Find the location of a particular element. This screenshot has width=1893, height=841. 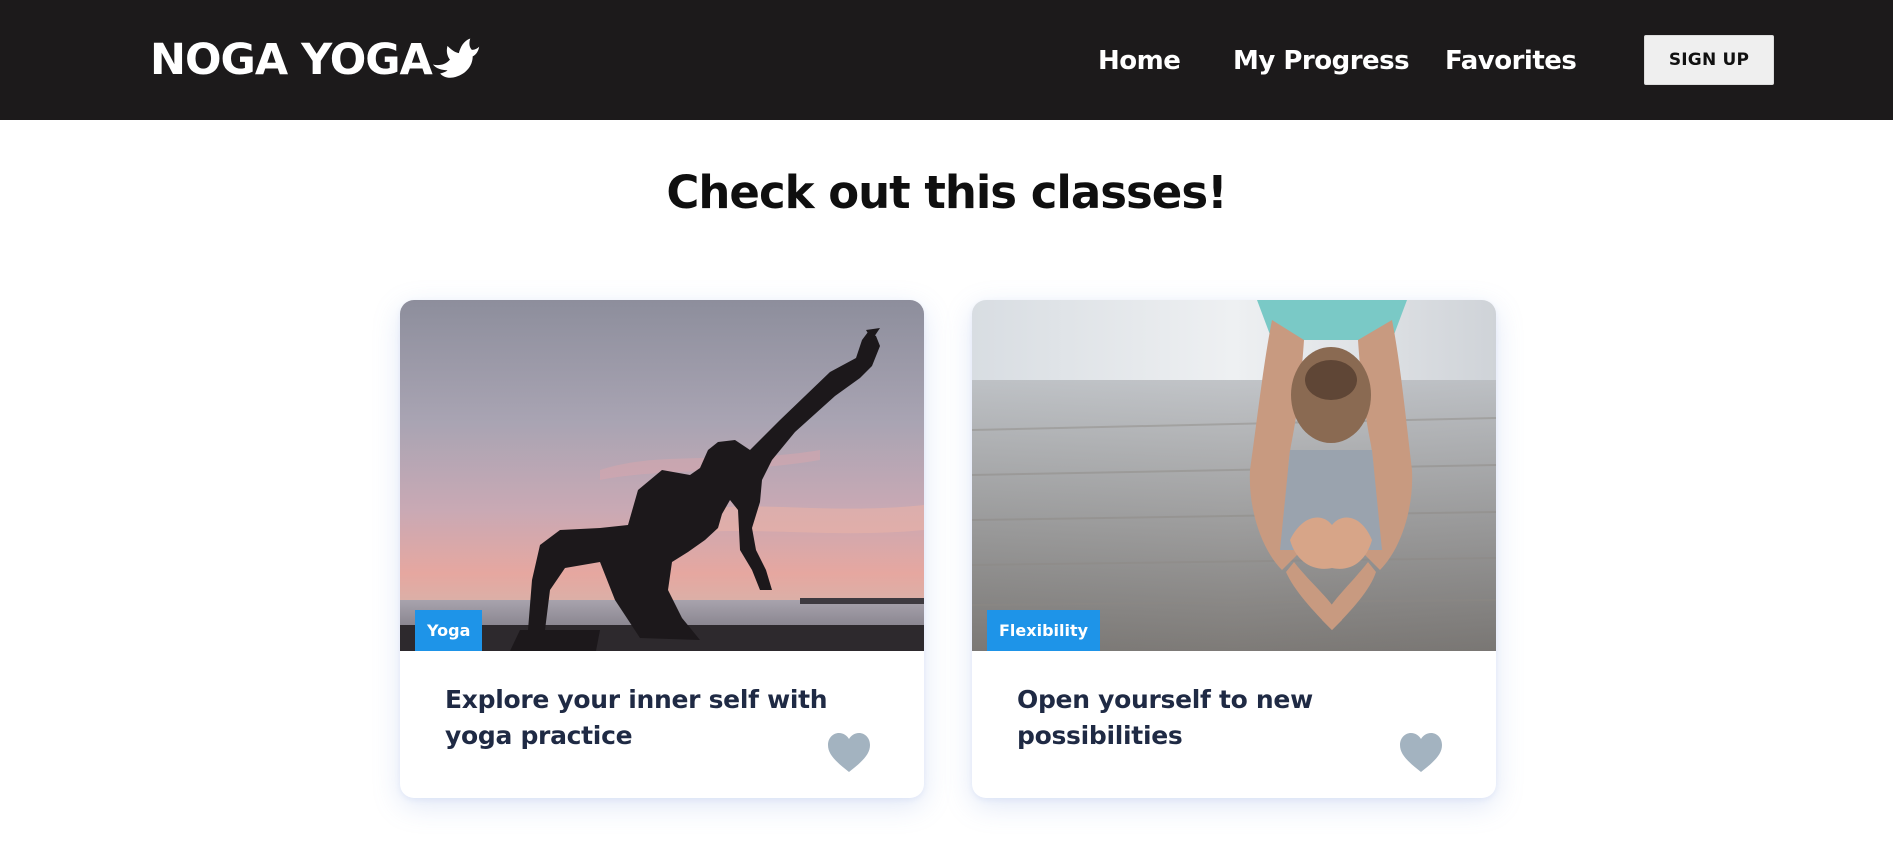

sign-up-button: SIGN UP is located at coordinates (1709, 60).